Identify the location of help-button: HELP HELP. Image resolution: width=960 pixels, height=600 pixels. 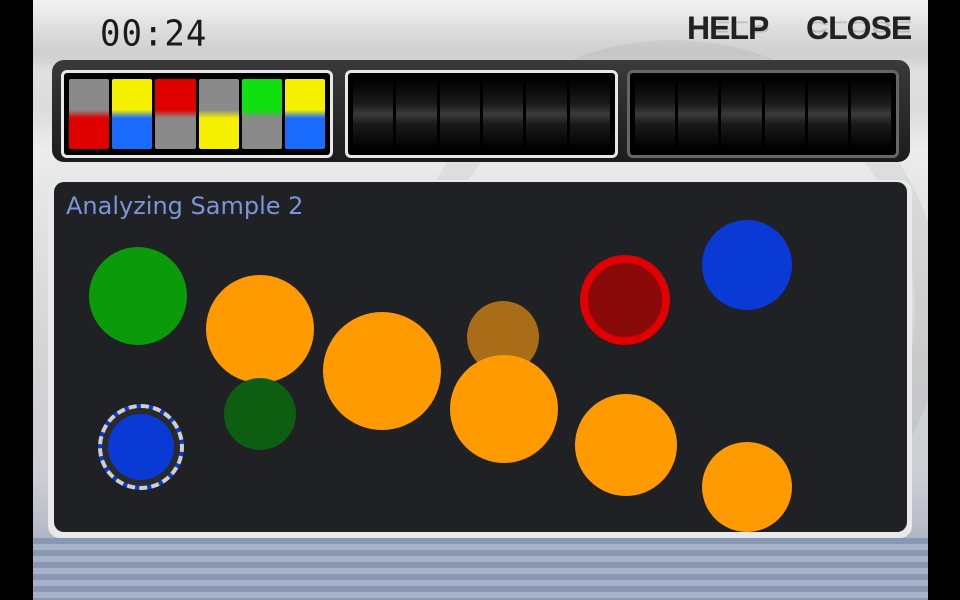
(728, 28).